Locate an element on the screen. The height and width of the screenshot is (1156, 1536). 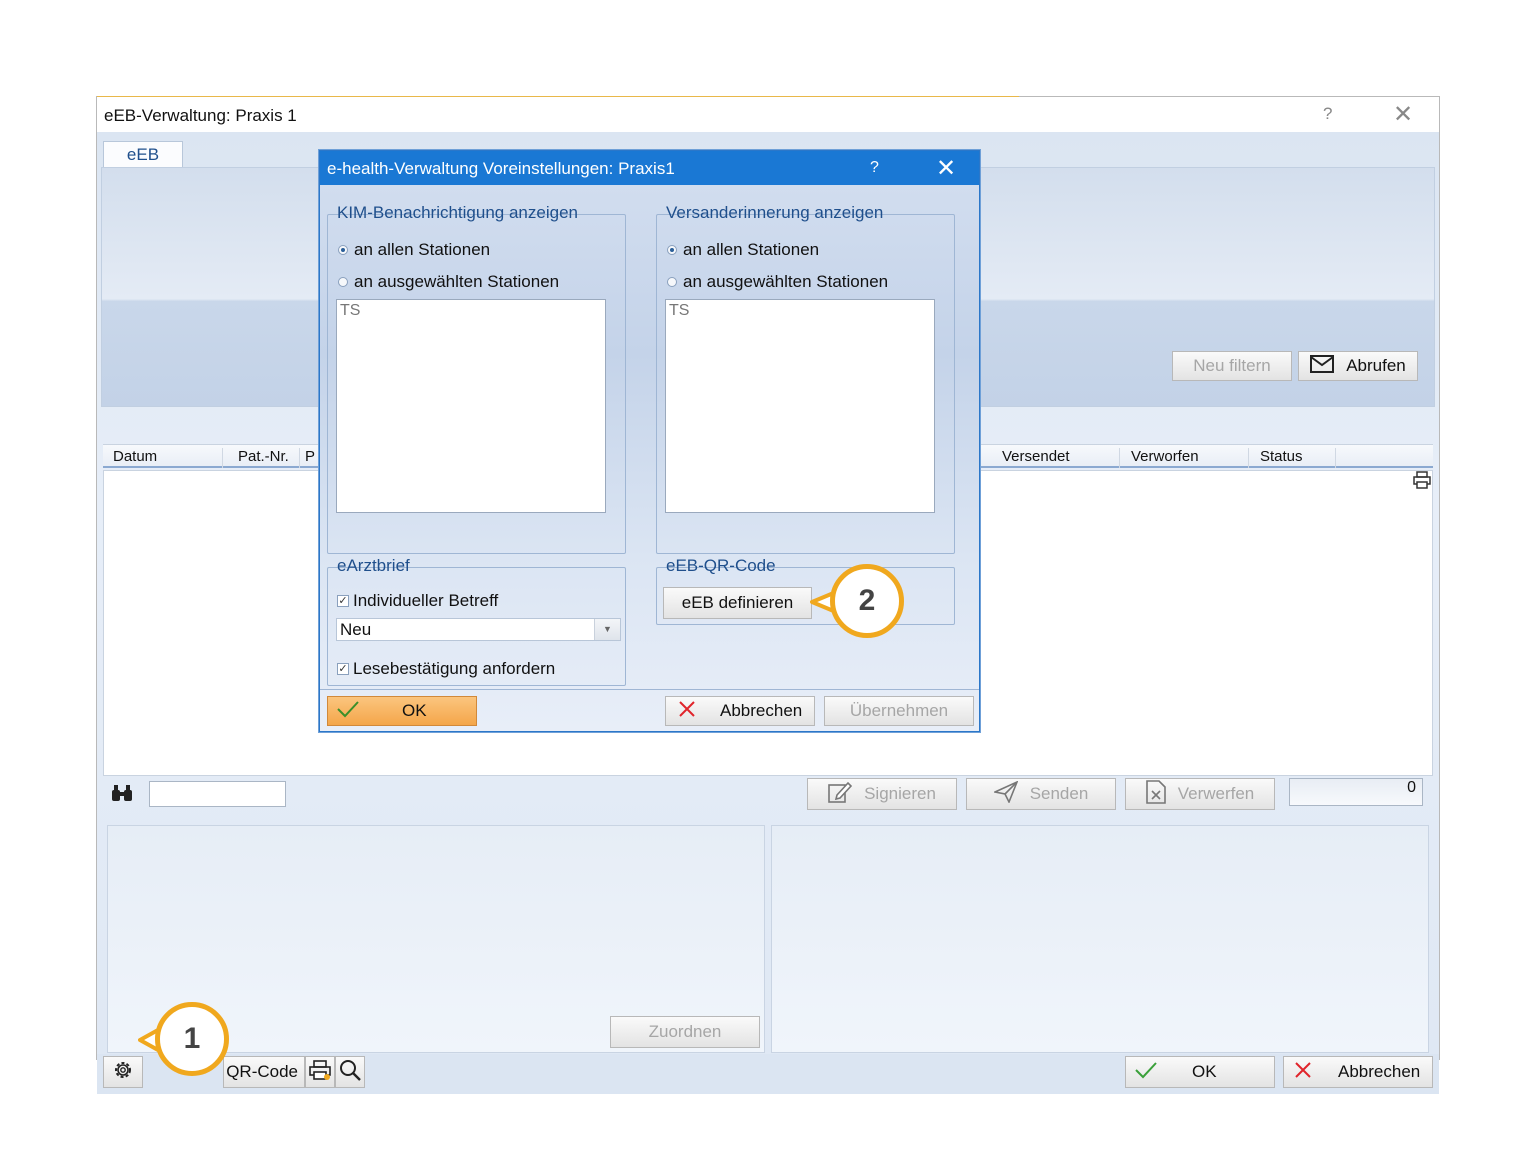
senden-label: Senden is located at coordinates (1059, 793).